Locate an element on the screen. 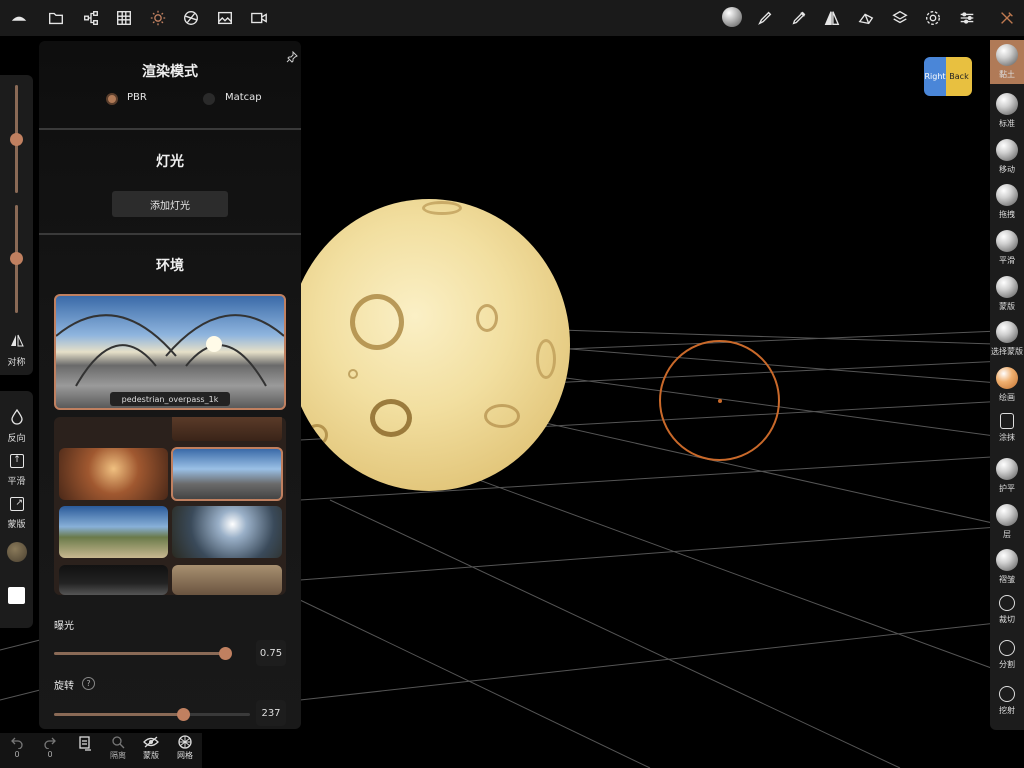  wireframe-button: 网格 is located at coordinates (185, 751).